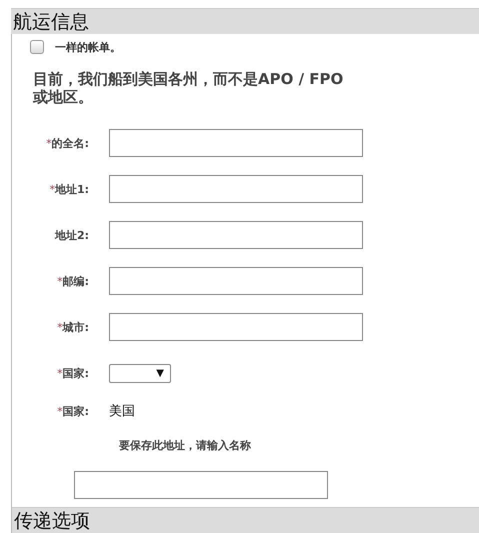  What do you see at coordinates (71, 235) in the screenshot?
I see `field-label: 地址2:` at bounding box center [71, 235].